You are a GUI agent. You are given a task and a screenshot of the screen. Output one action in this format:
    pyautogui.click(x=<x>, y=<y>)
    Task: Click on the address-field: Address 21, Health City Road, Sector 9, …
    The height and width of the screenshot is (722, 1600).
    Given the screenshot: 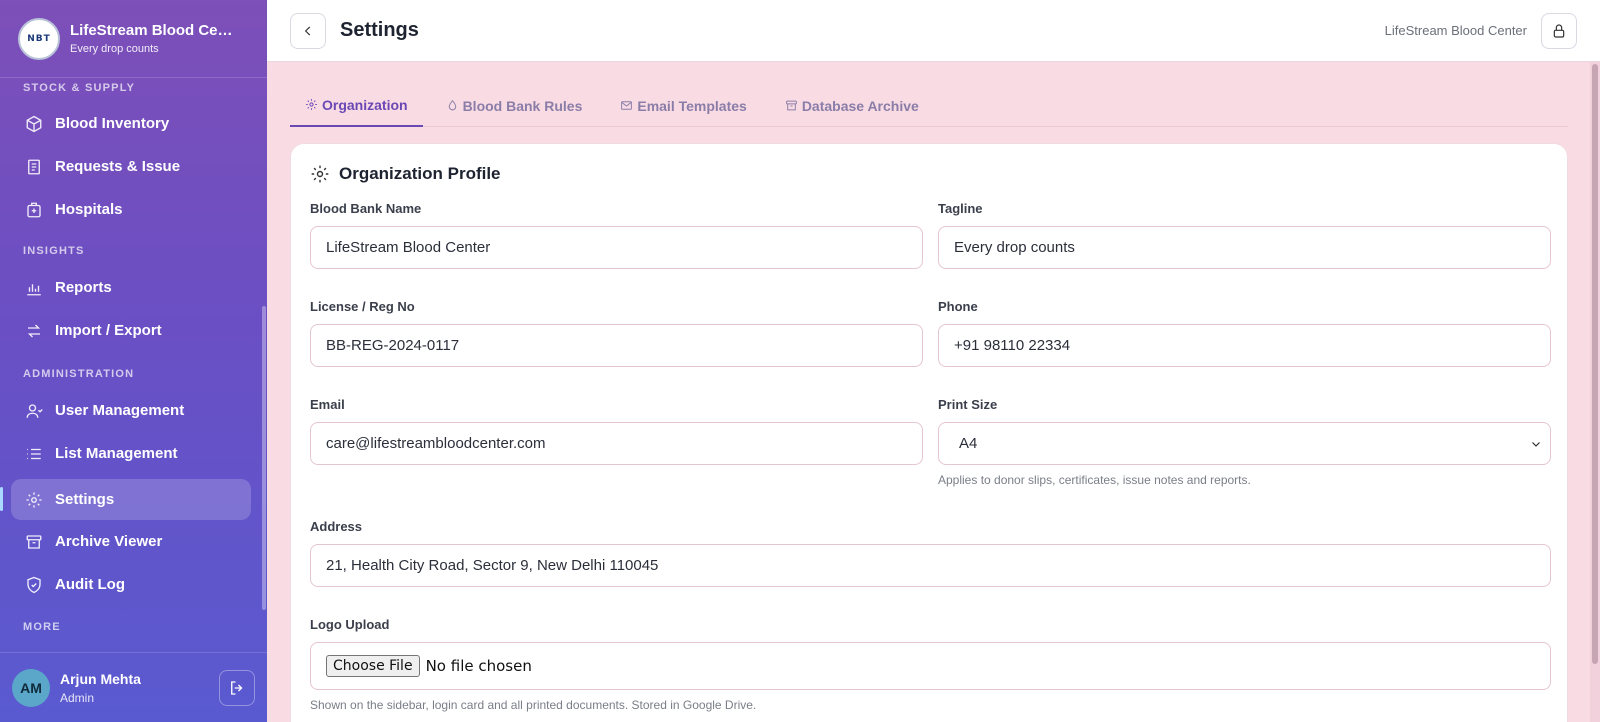 What is the action you would take?
    pyautogui.click(x=930, y=553)
    